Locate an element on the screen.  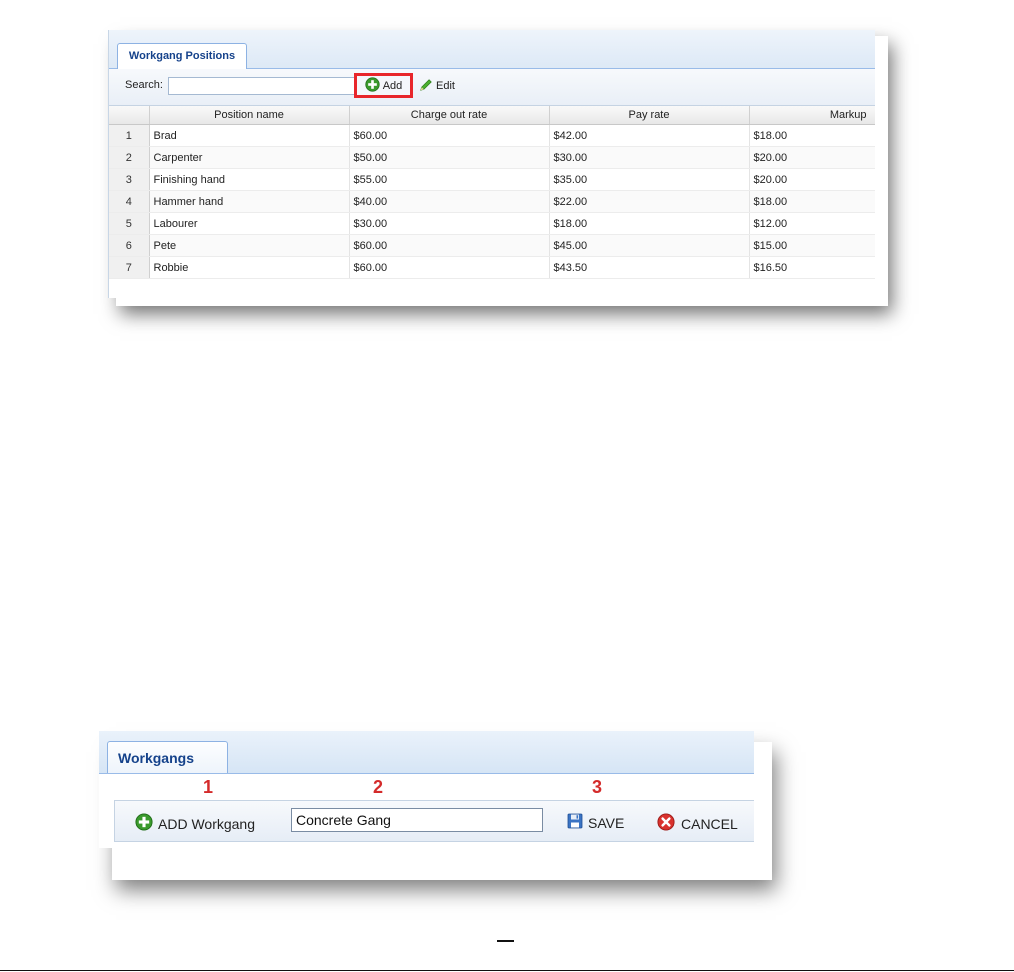
row-number: 2 is located at coordinates (129, 157).